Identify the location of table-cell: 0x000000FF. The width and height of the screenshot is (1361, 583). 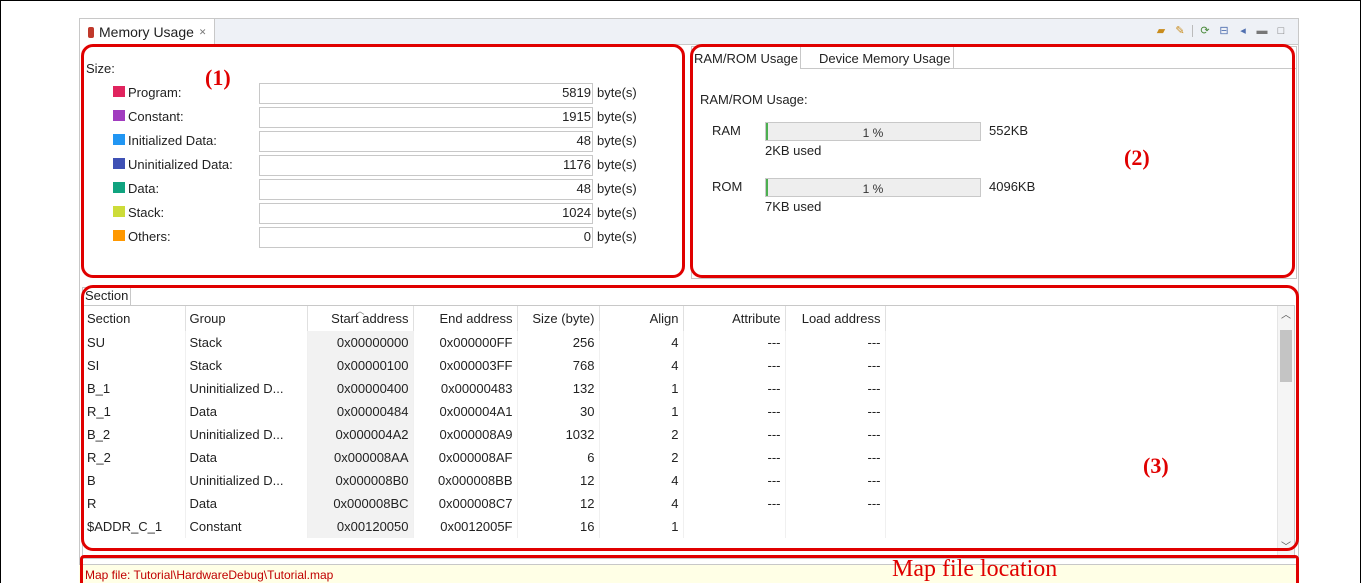
(465, 342).